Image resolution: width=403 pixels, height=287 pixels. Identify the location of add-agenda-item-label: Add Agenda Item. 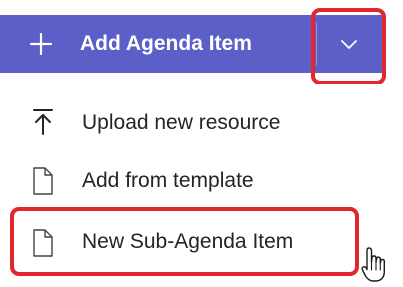
(166, 43).